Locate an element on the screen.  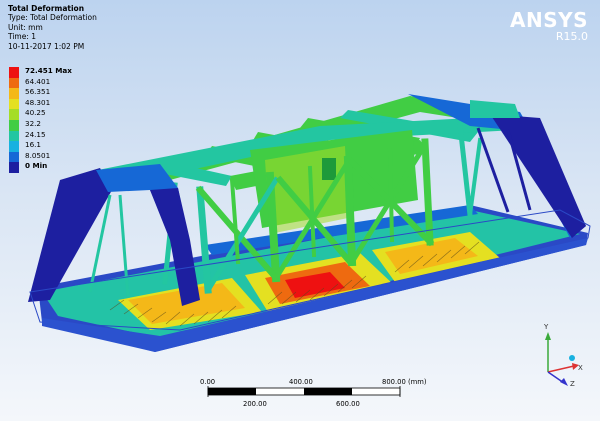
coordinate-triad: Y X Z is located at coordinates (560, 355).